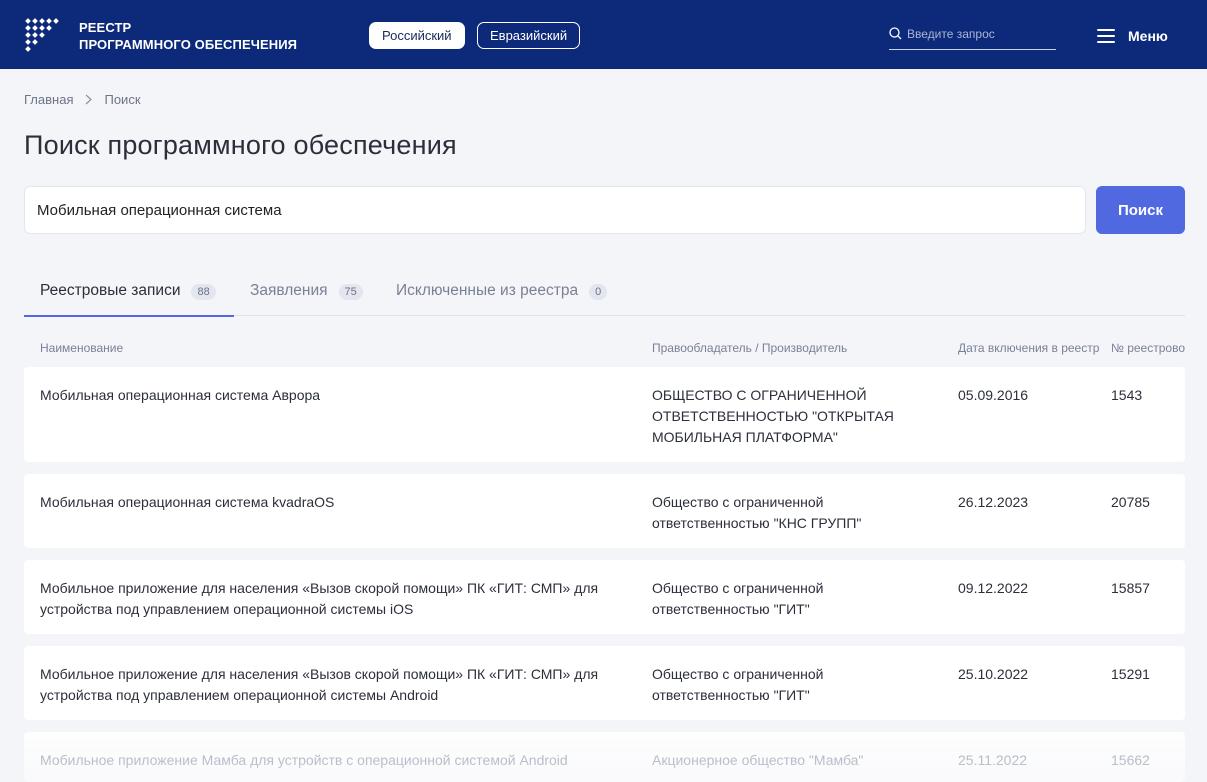 The width and height of the screenshot is (1207, 782). What do you see at coordinates (993, 502) in the screenshot?
I see `row-date: 26.12.2023` at bounding box center [993, 502].